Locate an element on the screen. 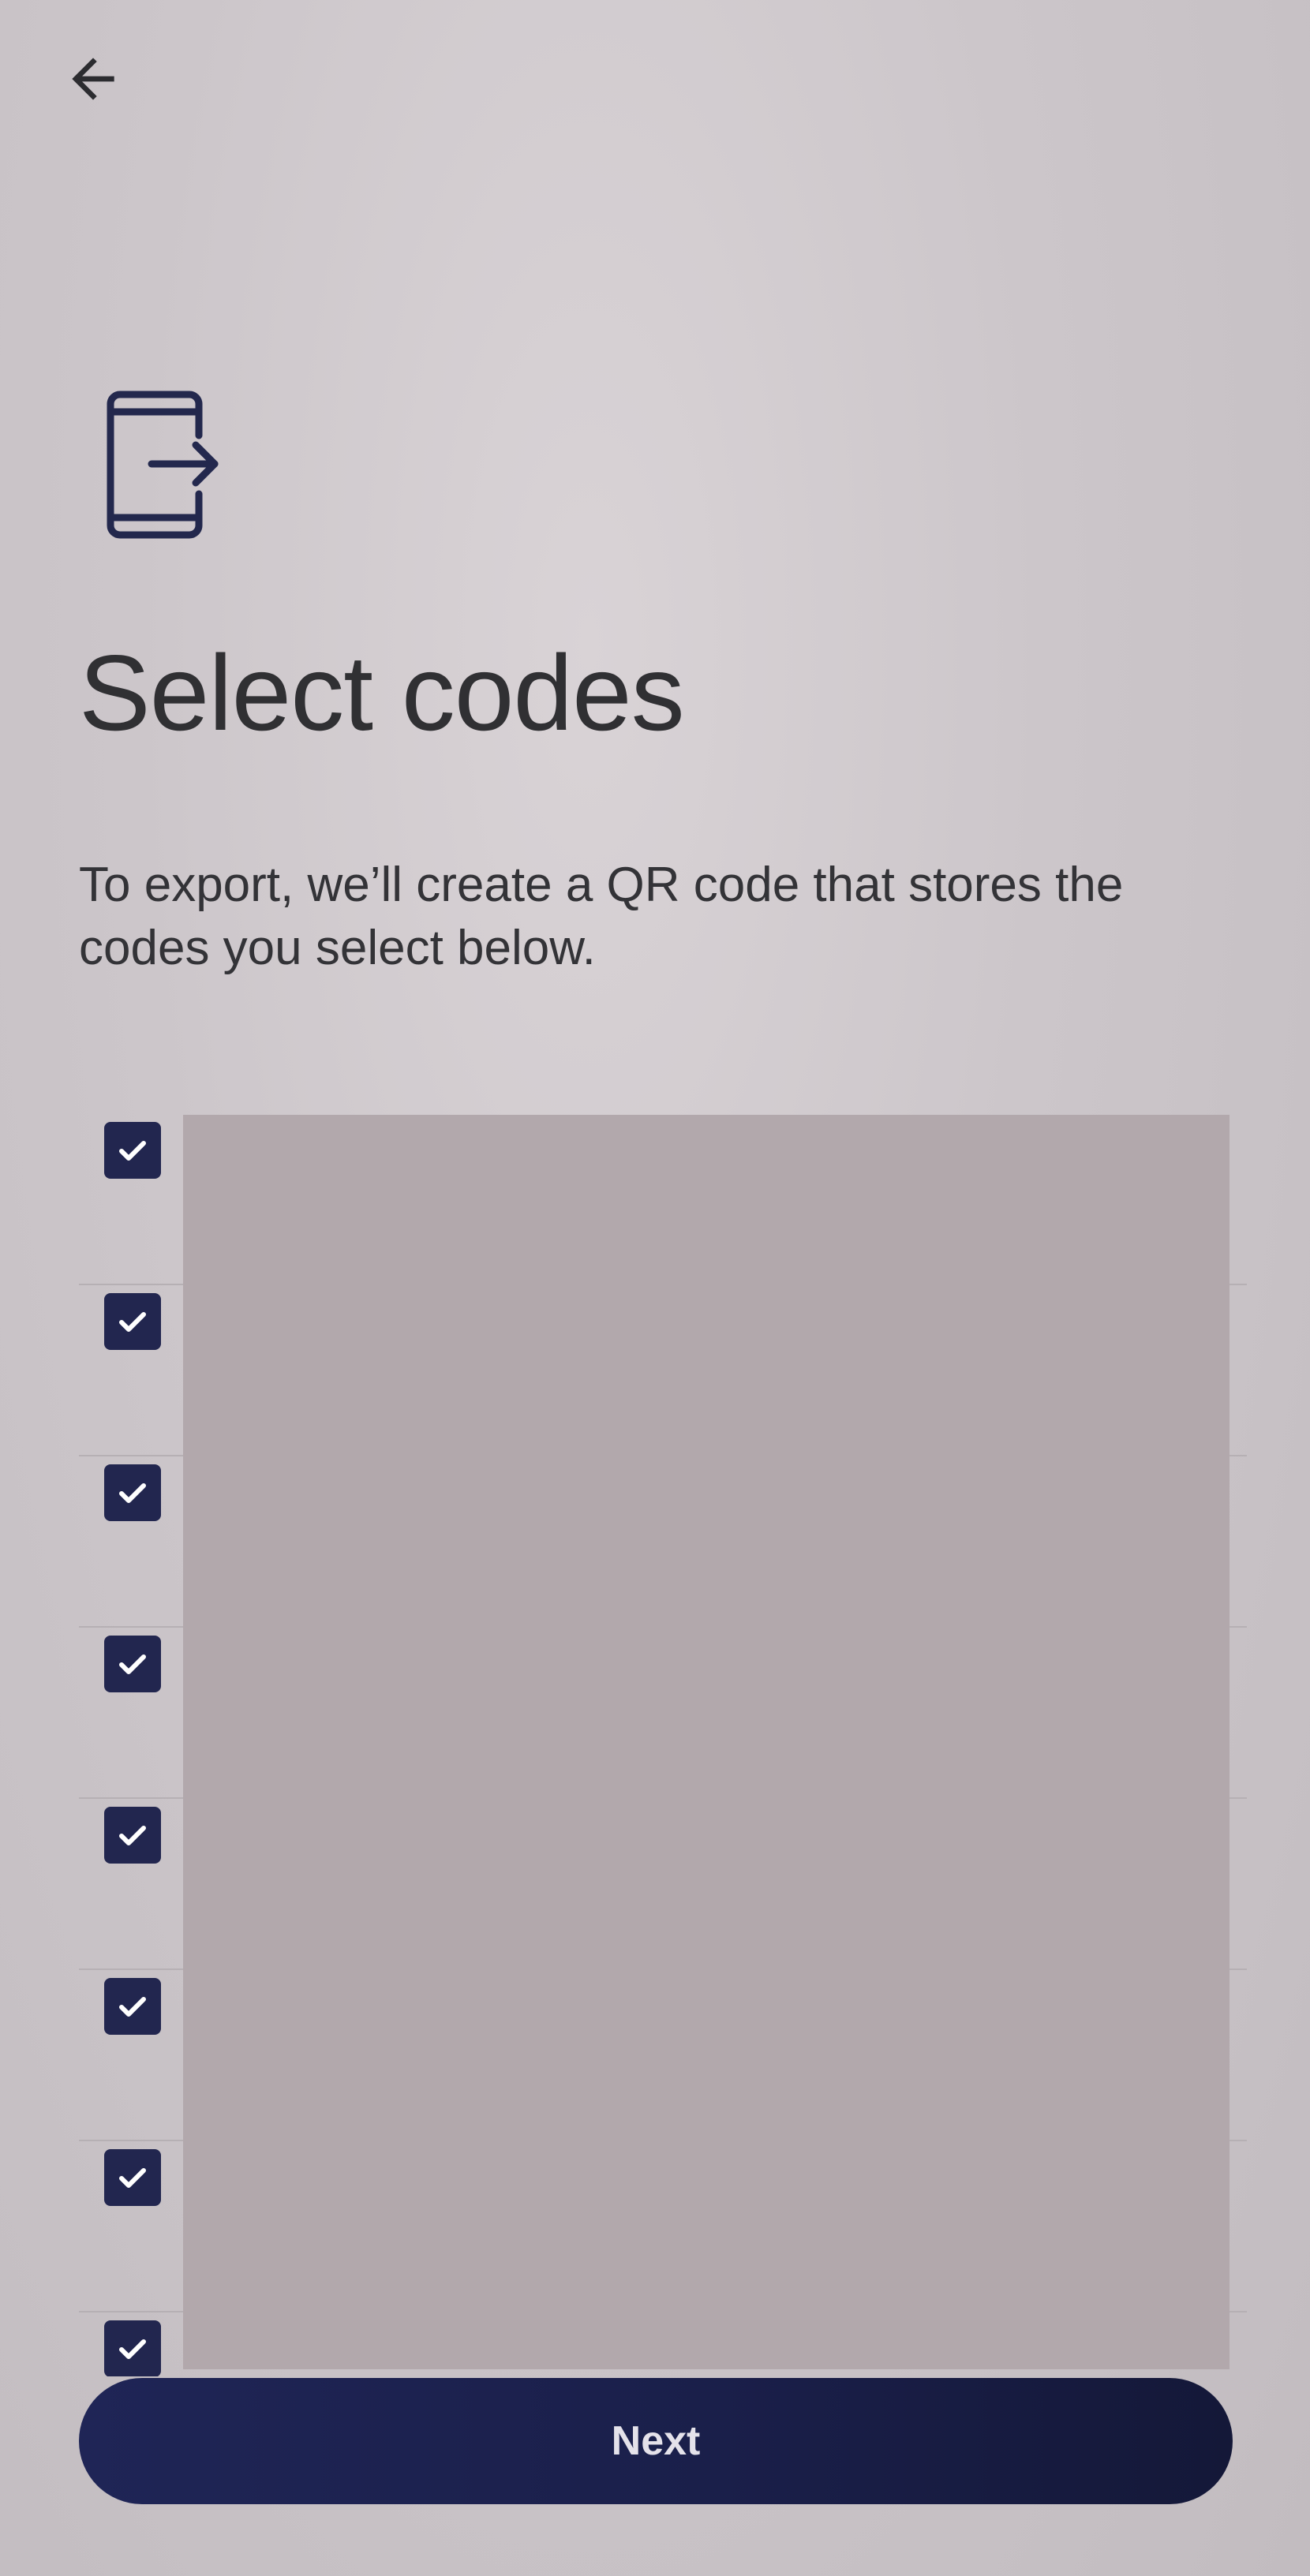  export-phone-icon is located at coordinates (166, 465).